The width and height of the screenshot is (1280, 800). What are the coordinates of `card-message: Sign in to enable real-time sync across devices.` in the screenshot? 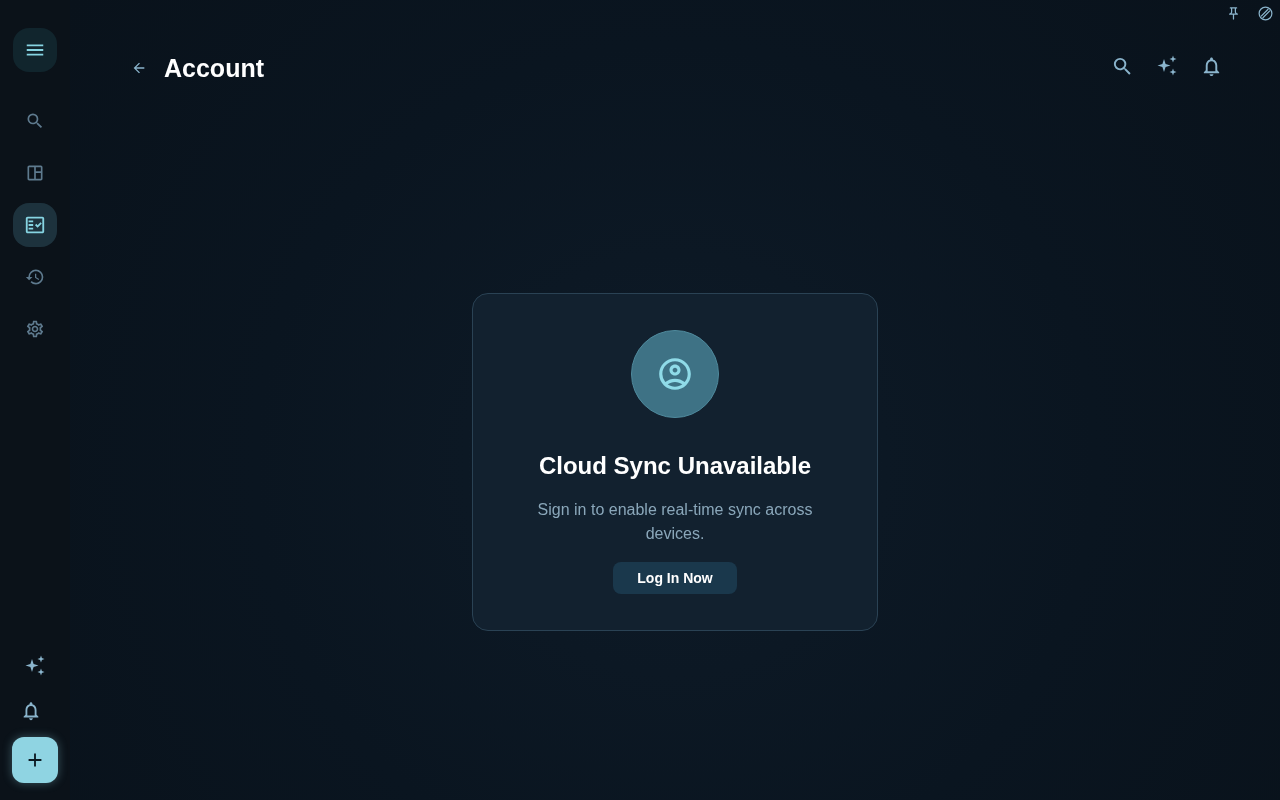 It's located at (675, 522).